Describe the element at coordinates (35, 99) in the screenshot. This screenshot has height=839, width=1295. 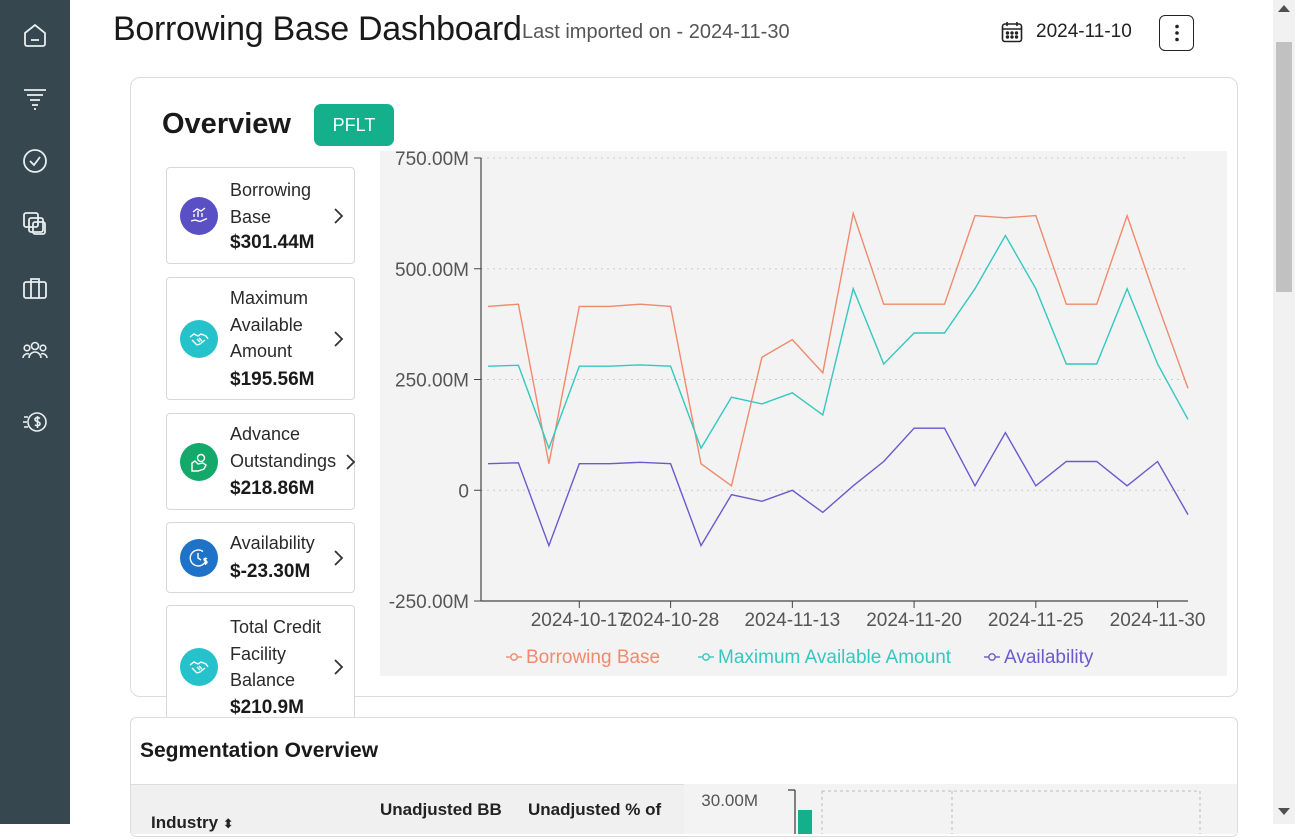
I see `filter-icon` at that location.